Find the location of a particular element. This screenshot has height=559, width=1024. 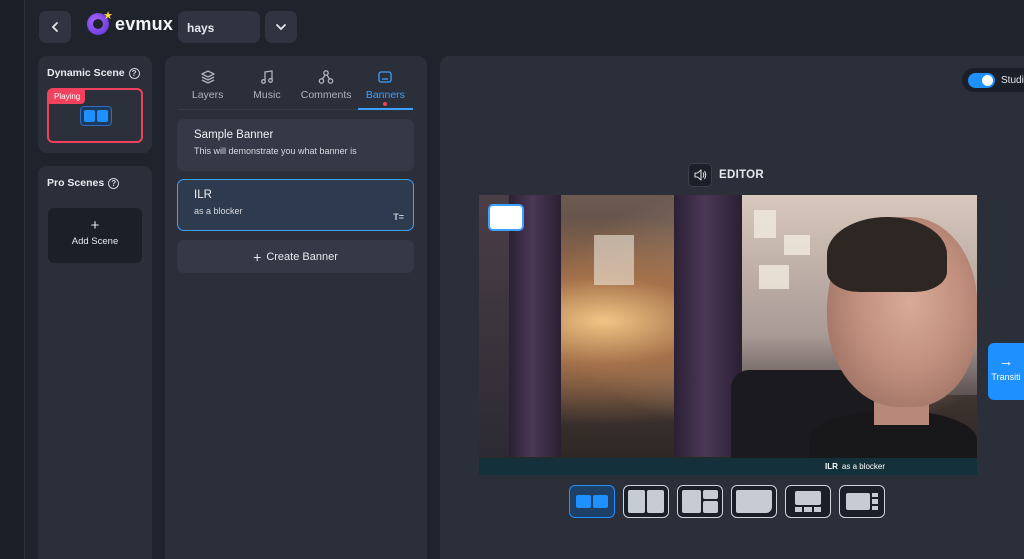

live-dot-icon is located at coordinates (385, 104).